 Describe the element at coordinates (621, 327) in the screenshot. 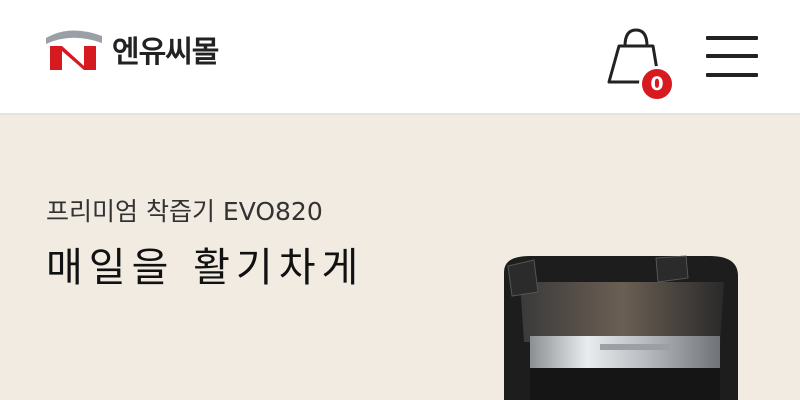

I see `juicer-product-image` at that location.